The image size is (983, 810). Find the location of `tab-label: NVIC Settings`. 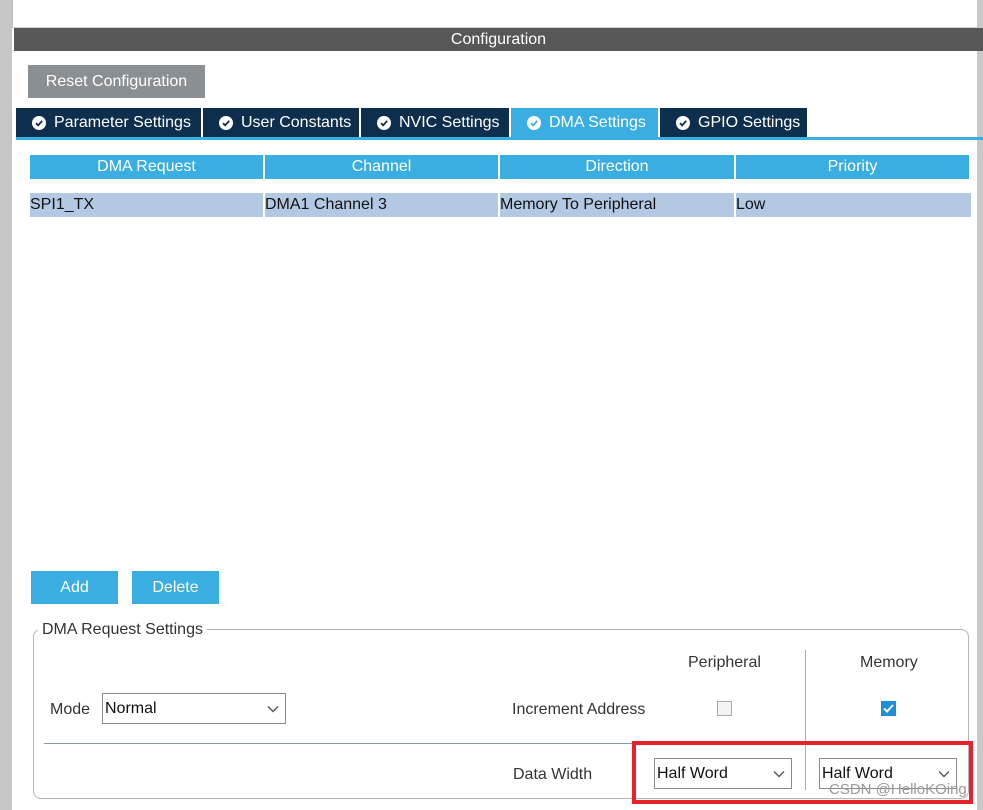

tab-label: NVIC Settings is located at coordinates (449, 122).